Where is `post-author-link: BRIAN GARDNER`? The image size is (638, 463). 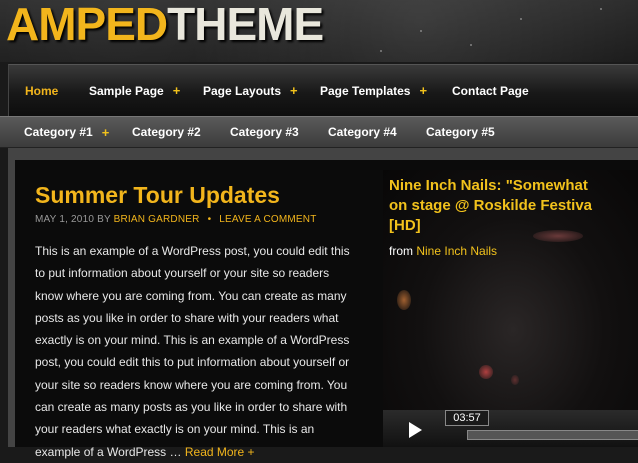
post-author-link: BRIAN GARDNER is located at coordinates (157, 219).